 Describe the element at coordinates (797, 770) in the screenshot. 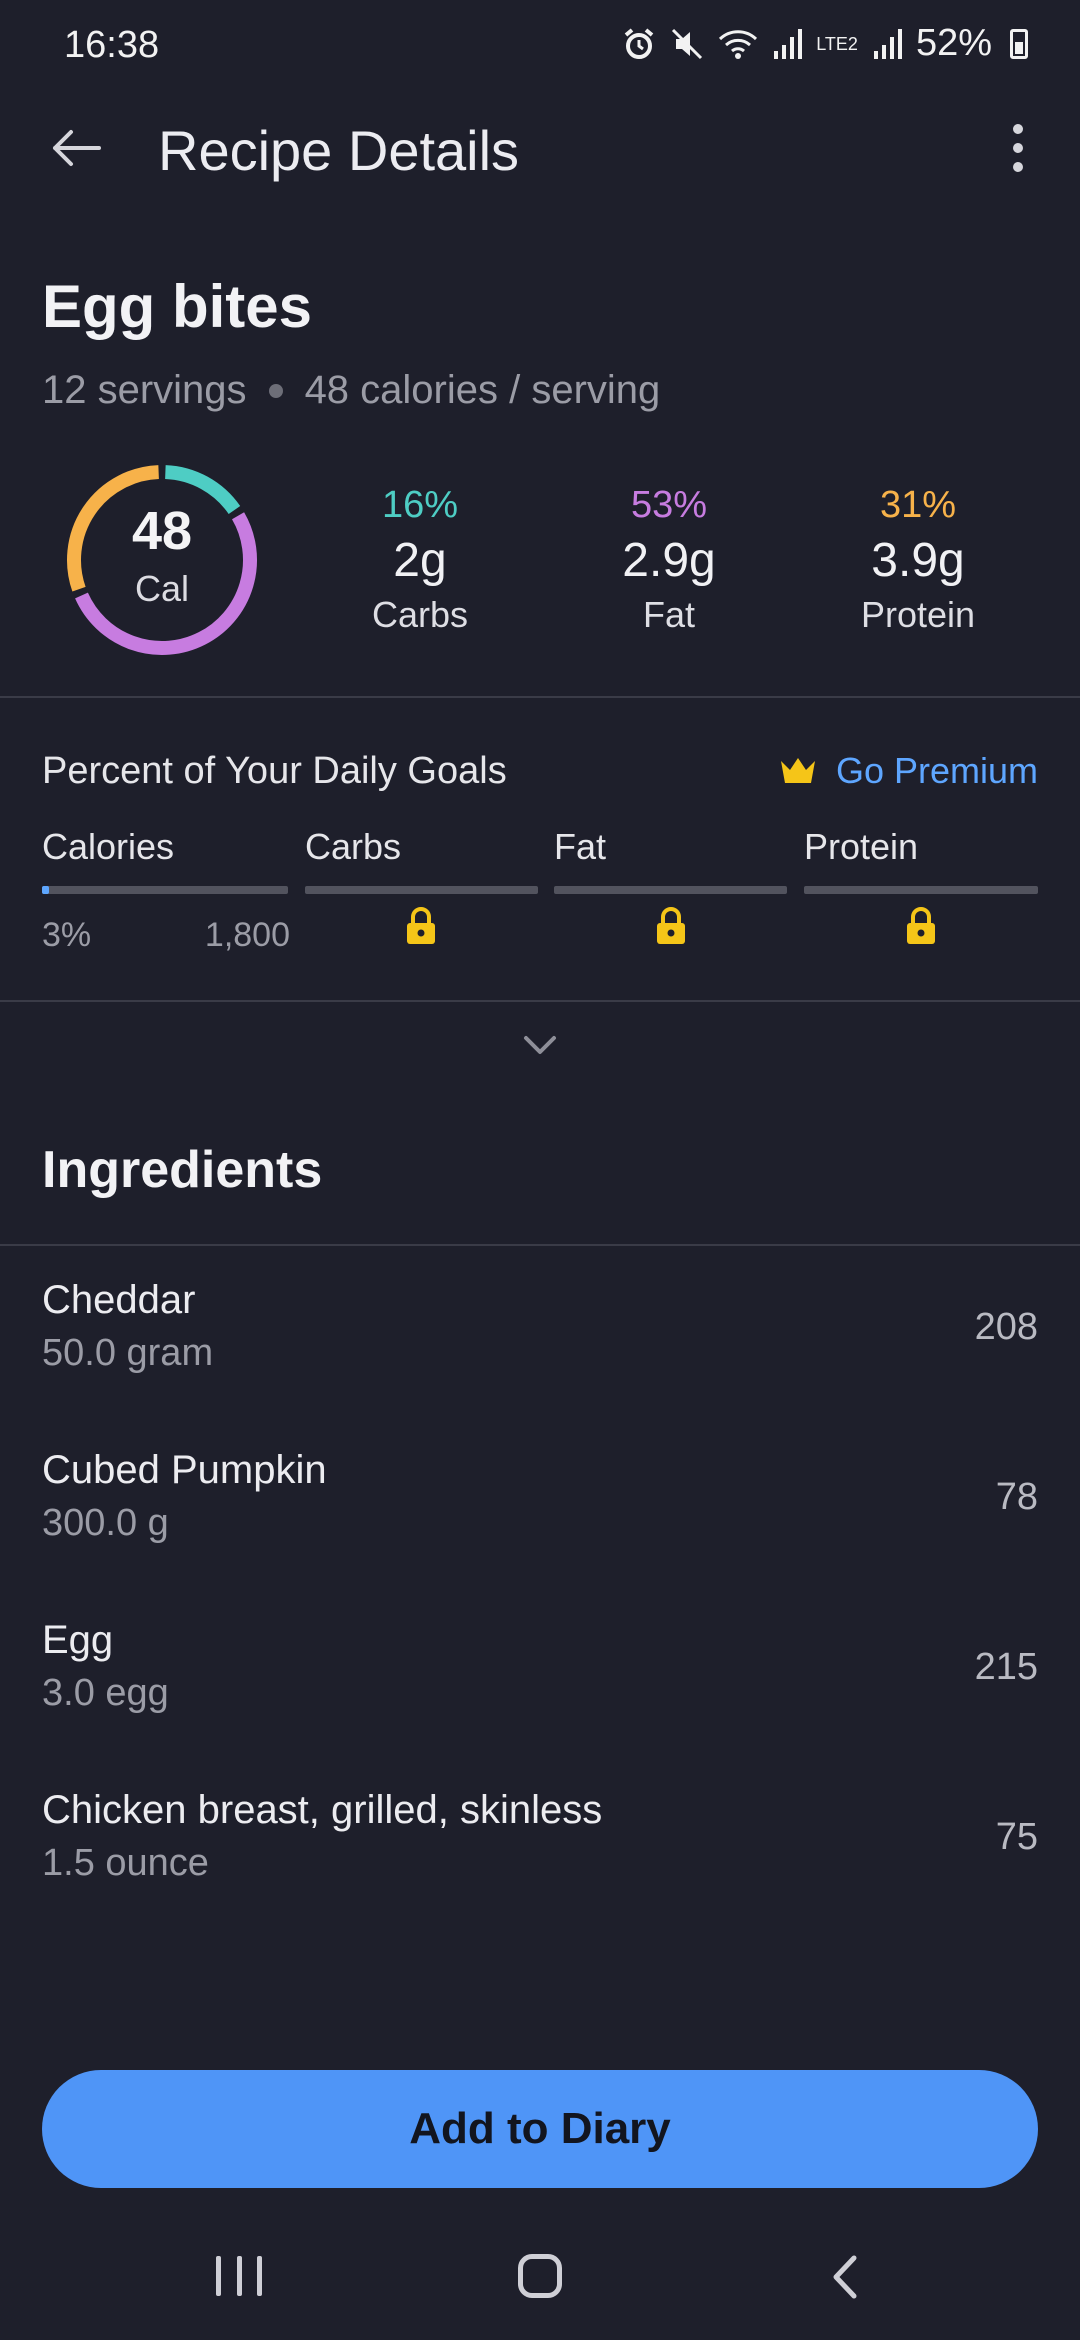

I see `crown-icon` at that location.